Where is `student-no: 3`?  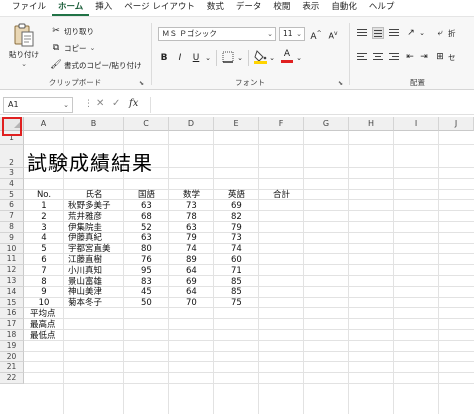 student-no: 3 is located at coordinates (44, 228).